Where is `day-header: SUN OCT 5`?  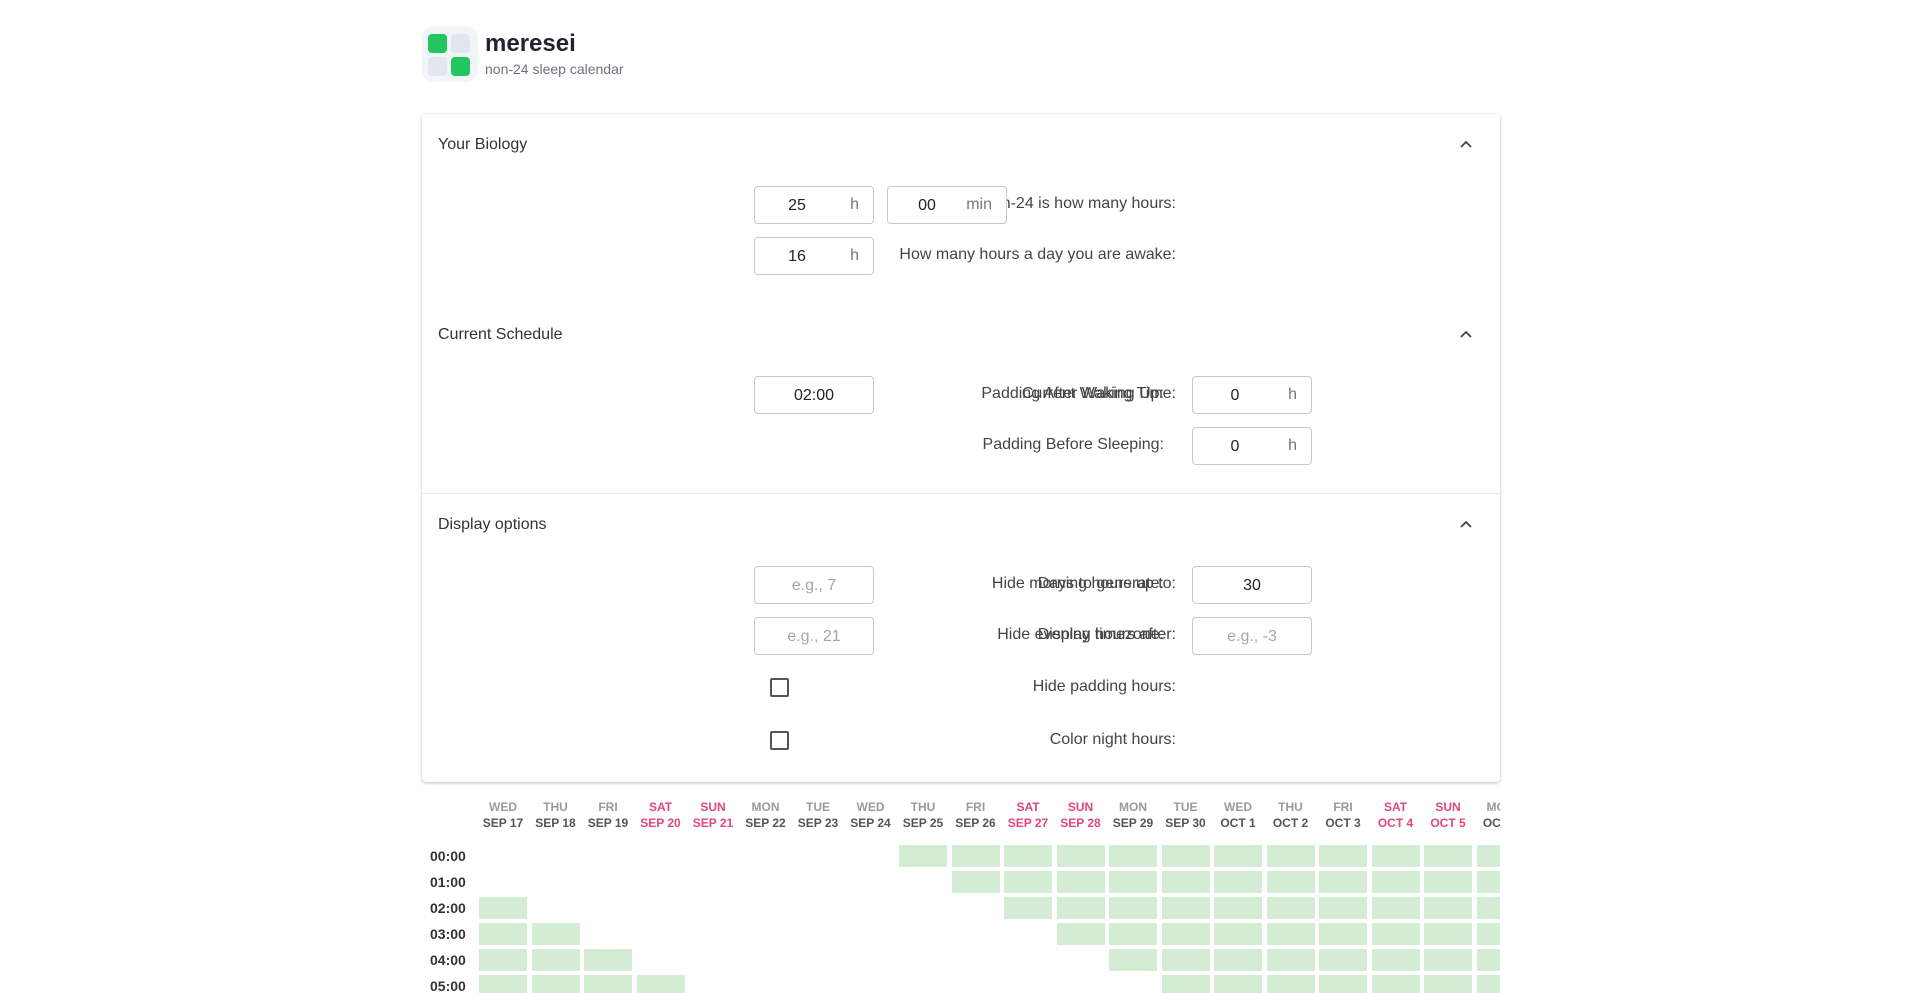 day-header: SUN OCT 5 is located at coordinates (1448, 815).